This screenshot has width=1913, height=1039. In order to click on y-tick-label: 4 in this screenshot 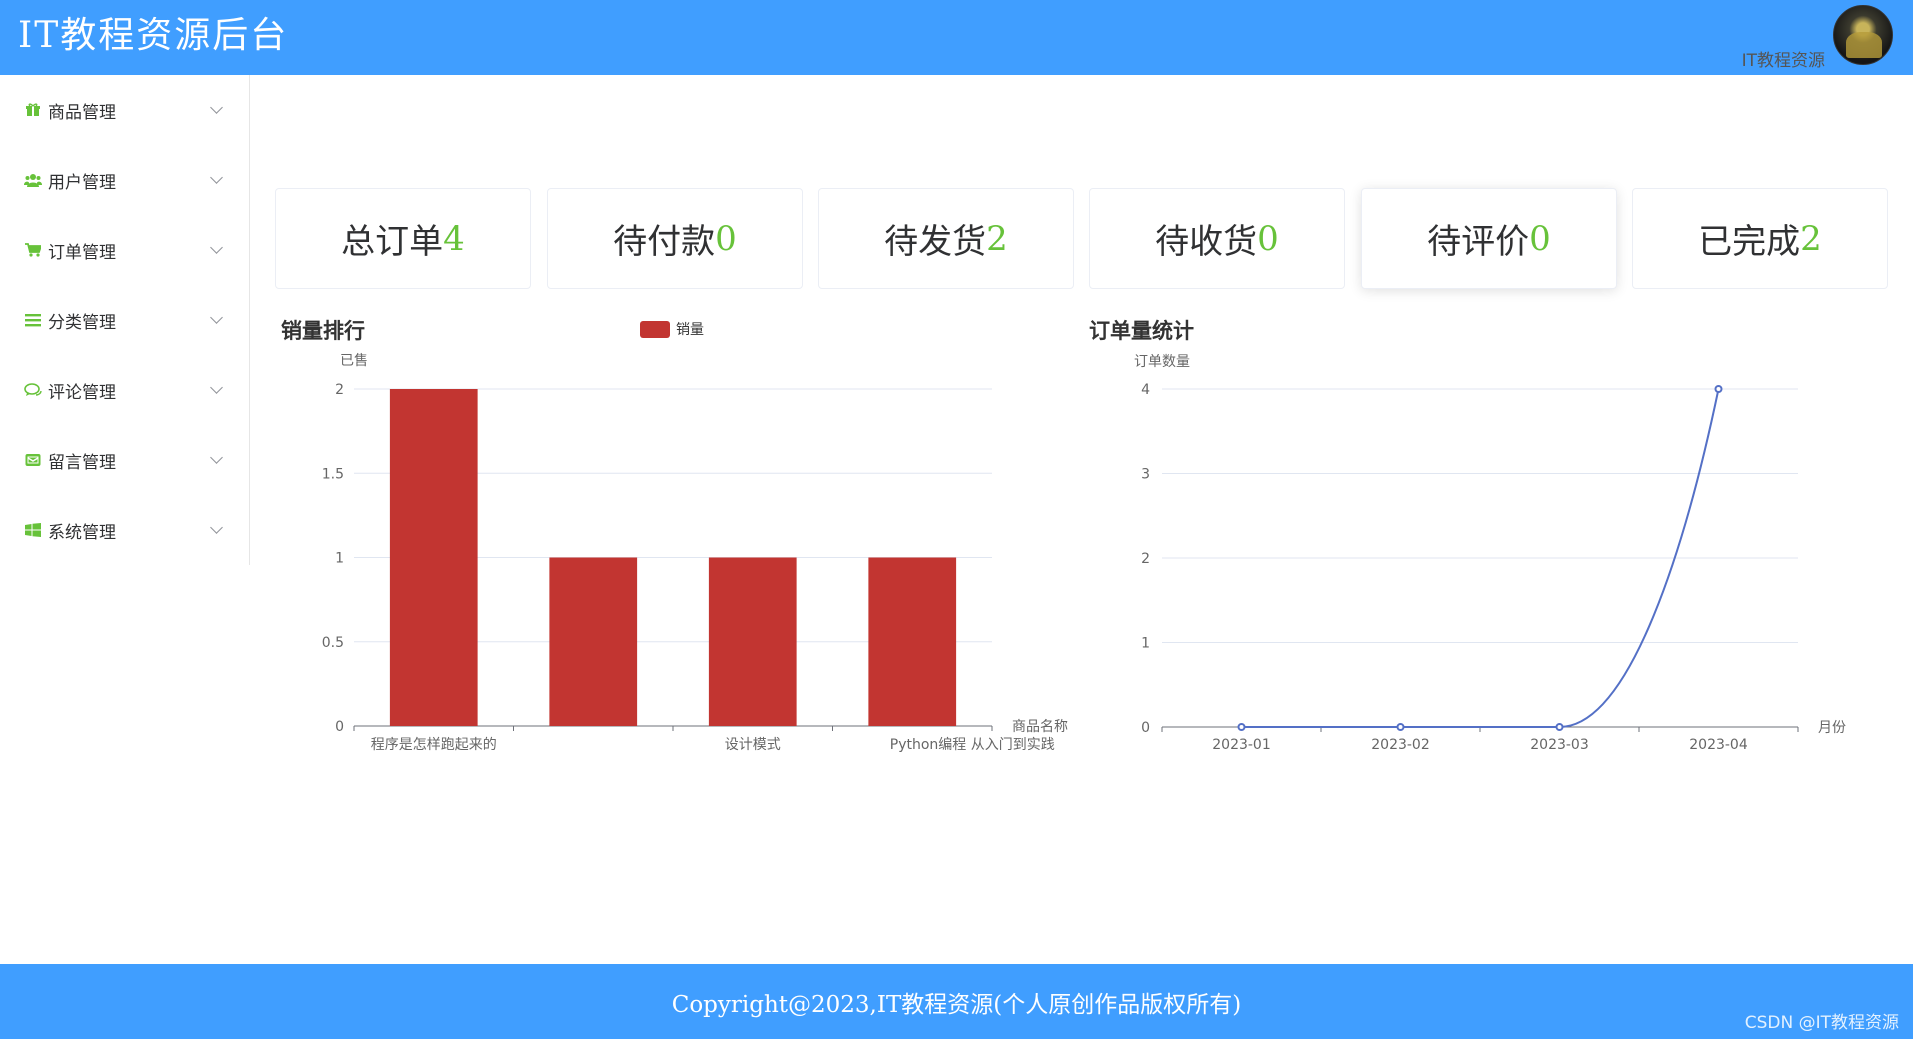, I will do `click(1145, 390)`.